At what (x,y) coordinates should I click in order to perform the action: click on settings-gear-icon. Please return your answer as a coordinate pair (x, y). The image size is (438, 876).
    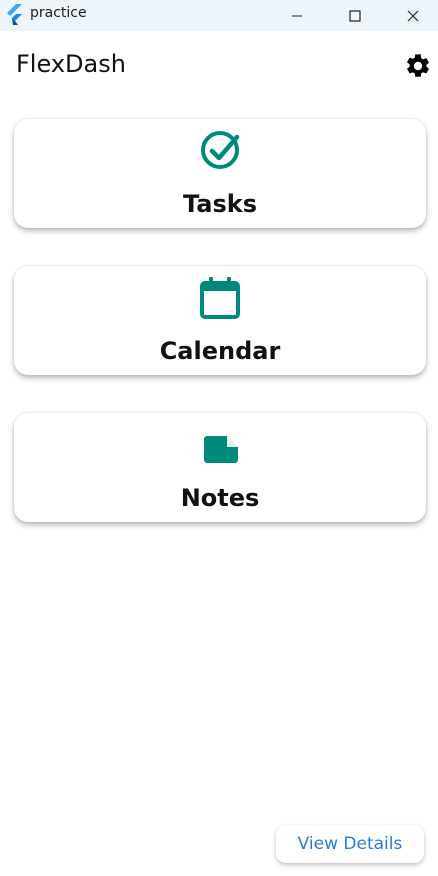
    Looking at the image, I should click on (418, 66).